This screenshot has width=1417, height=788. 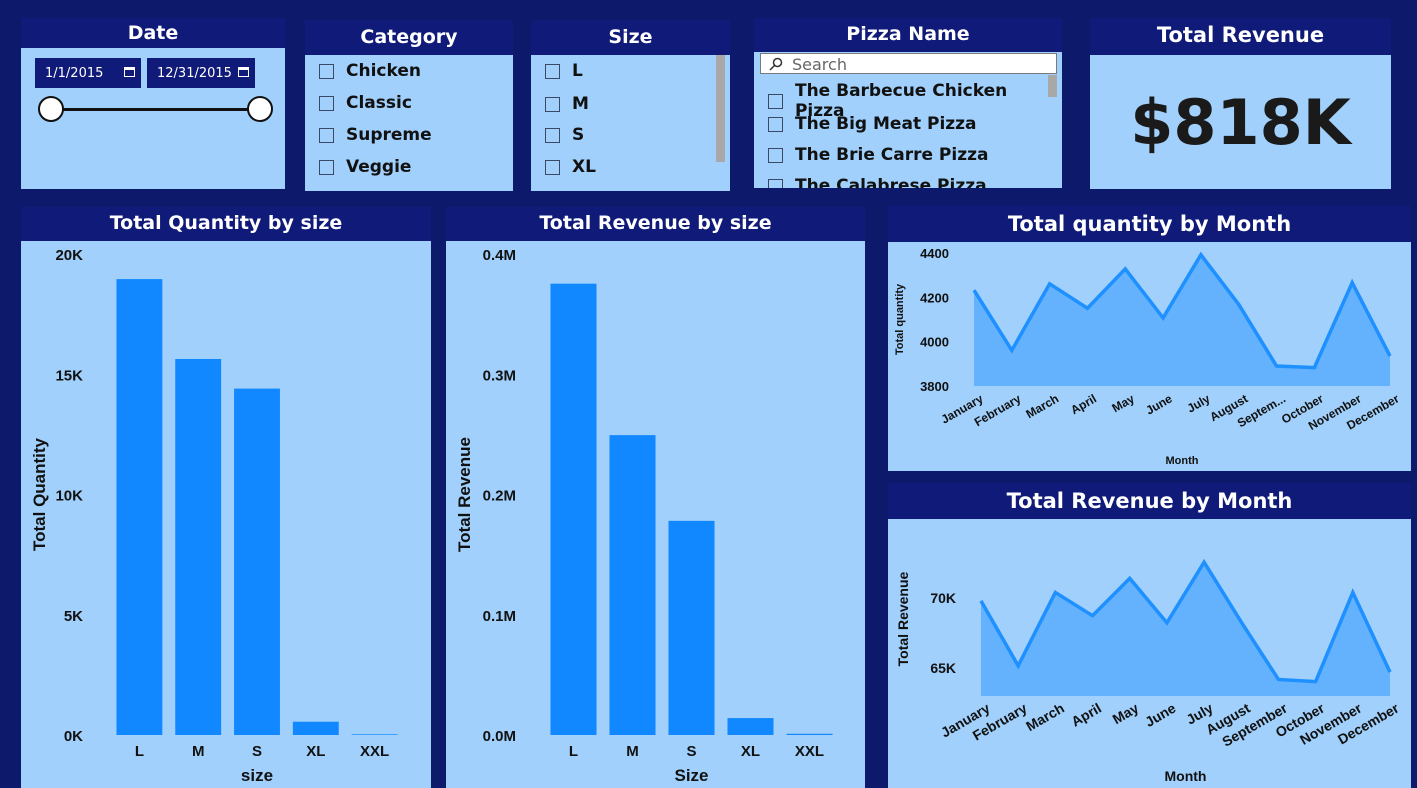 What do you see at coordinates (1052, 86) in the screenshot?
I see `pizza-slicer-scrollbar` at bounding box center [1052, 86].